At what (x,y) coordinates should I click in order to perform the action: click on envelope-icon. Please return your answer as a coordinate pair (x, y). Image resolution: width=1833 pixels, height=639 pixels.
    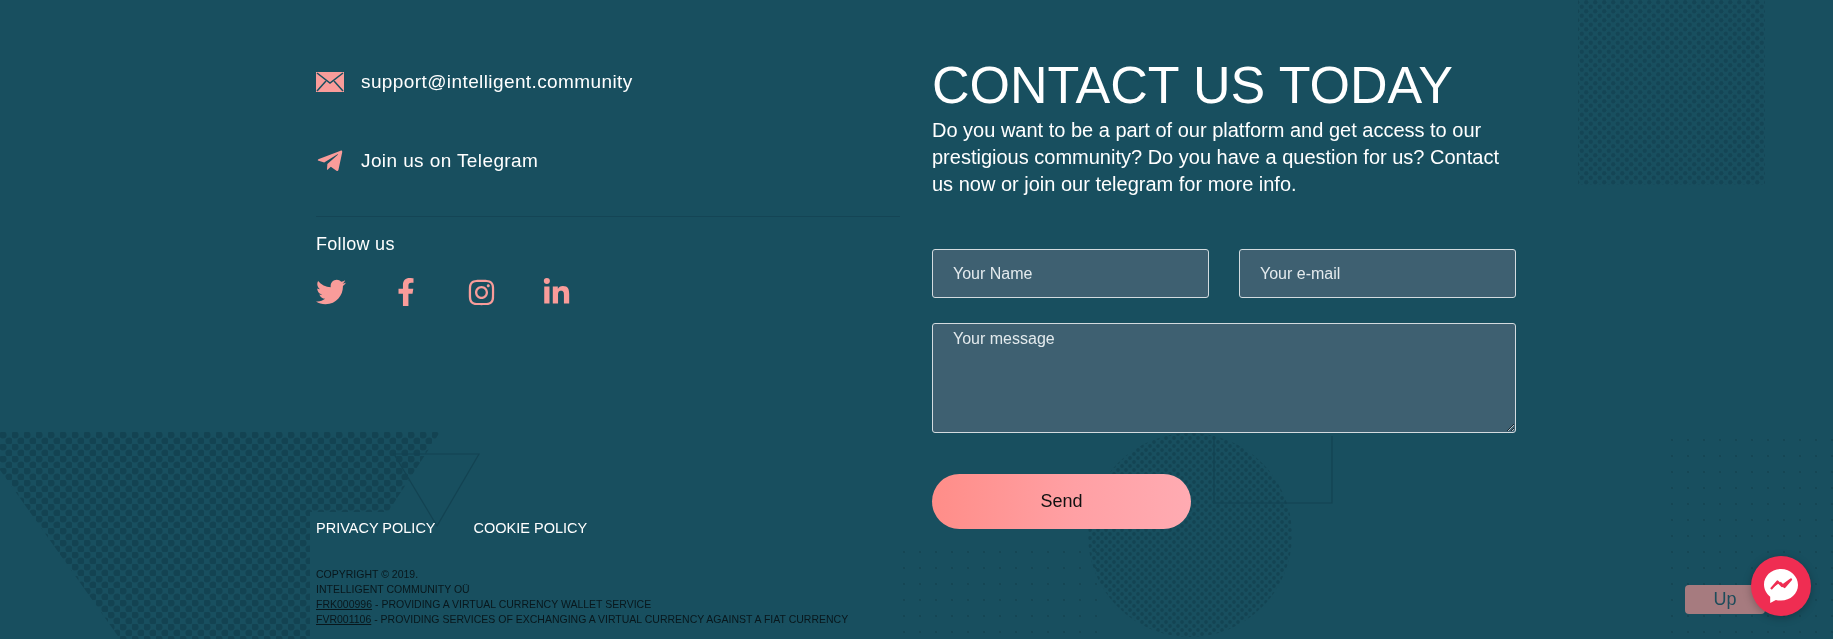
    Looking at the image, I should click on (330, 82).